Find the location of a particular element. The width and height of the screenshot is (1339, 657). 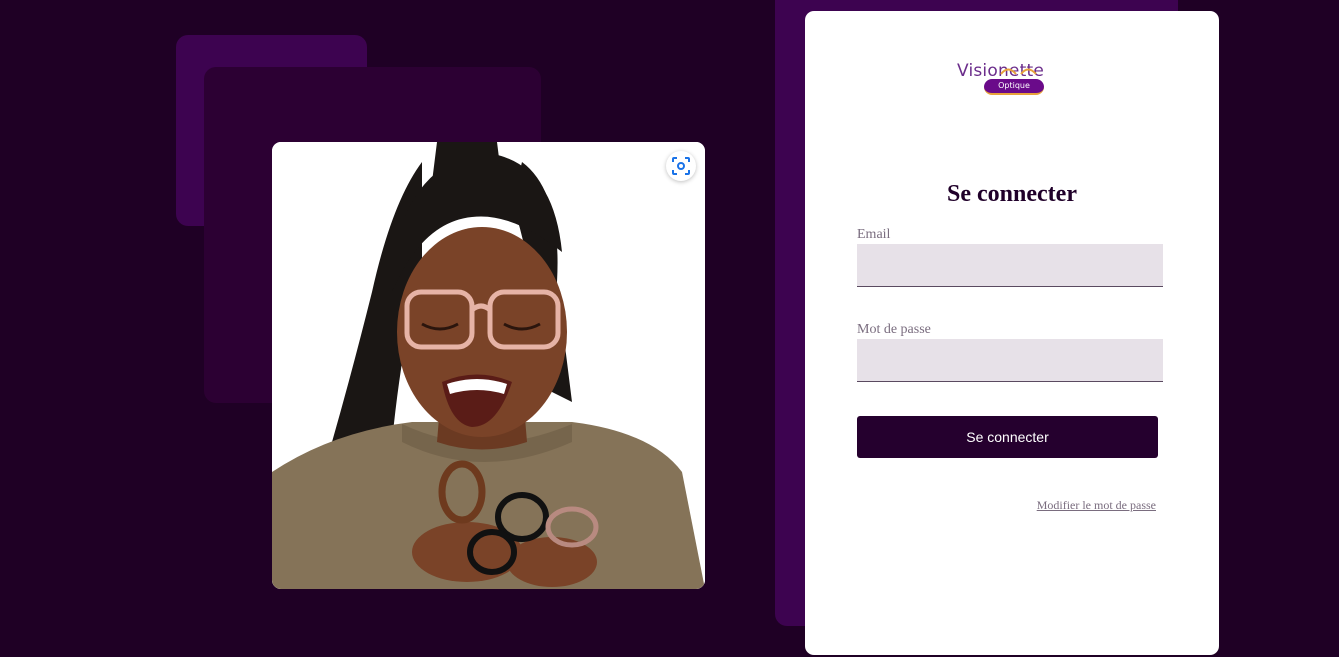

logo-glasses-arc-icon is located at coordinates (1018, 71).